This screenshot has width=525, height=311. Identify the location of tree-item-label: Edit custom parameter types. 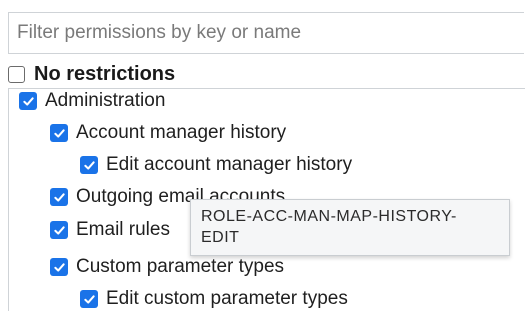
(227, 298).